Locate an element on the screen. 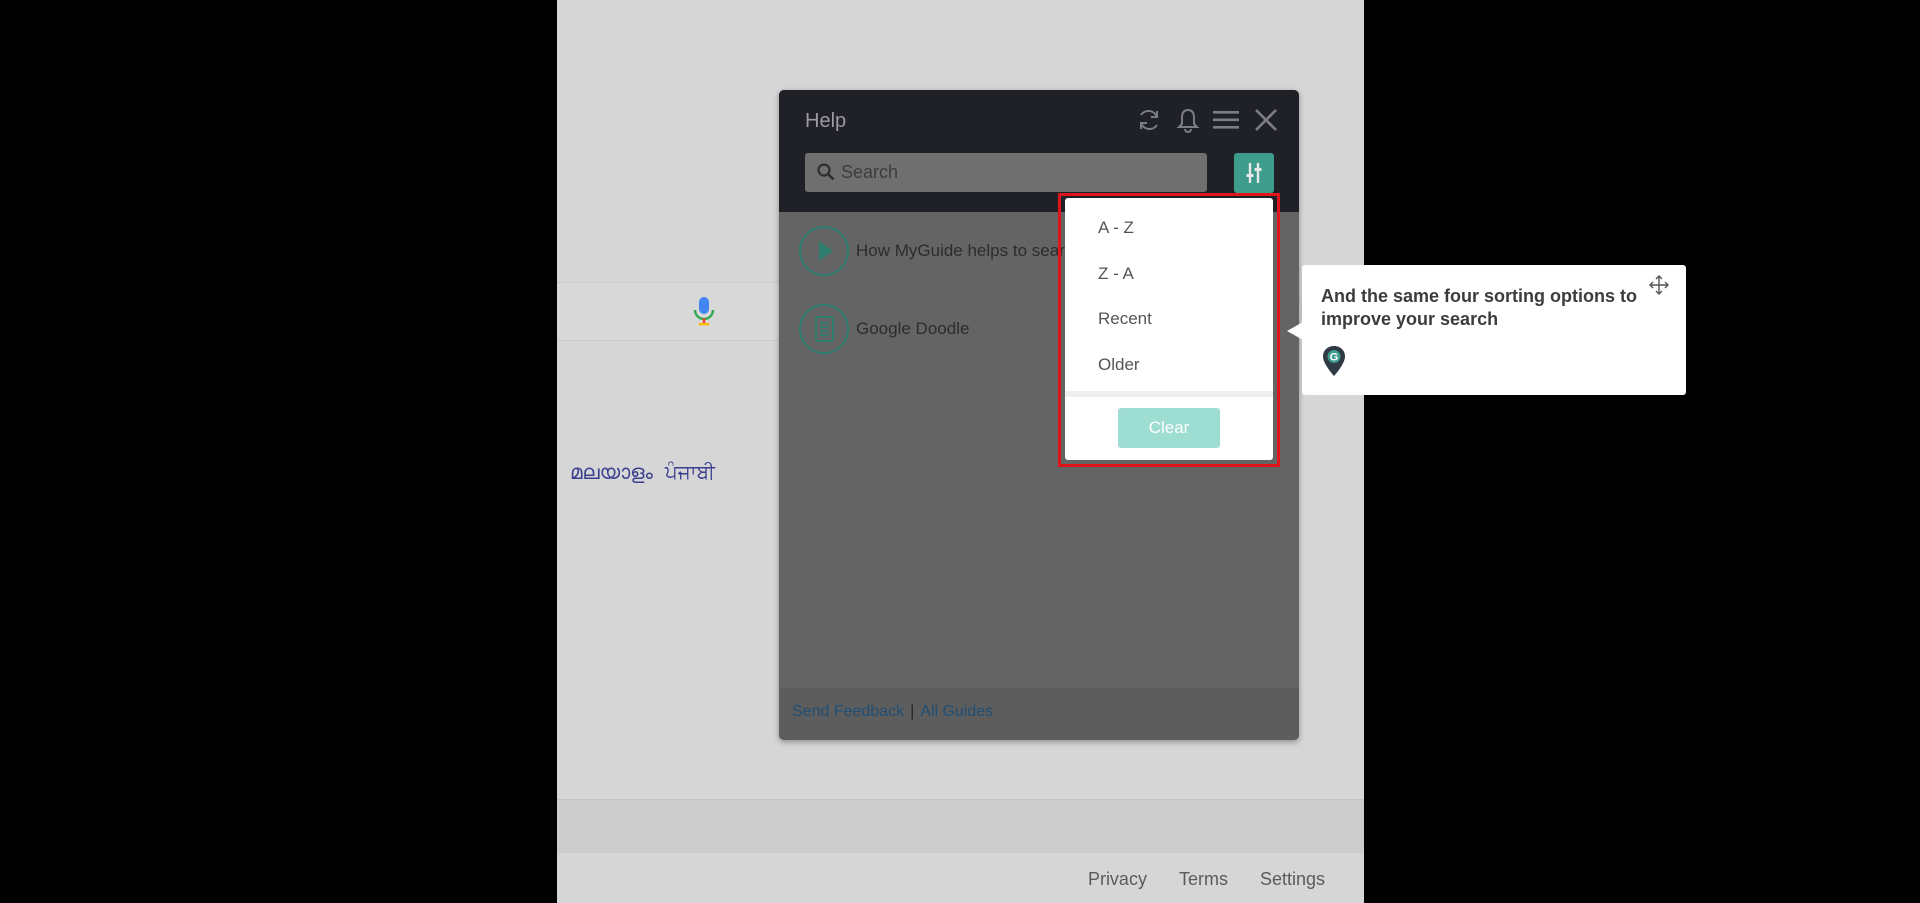  all-guides-link: All Guides is located at coordinates (956, 711).